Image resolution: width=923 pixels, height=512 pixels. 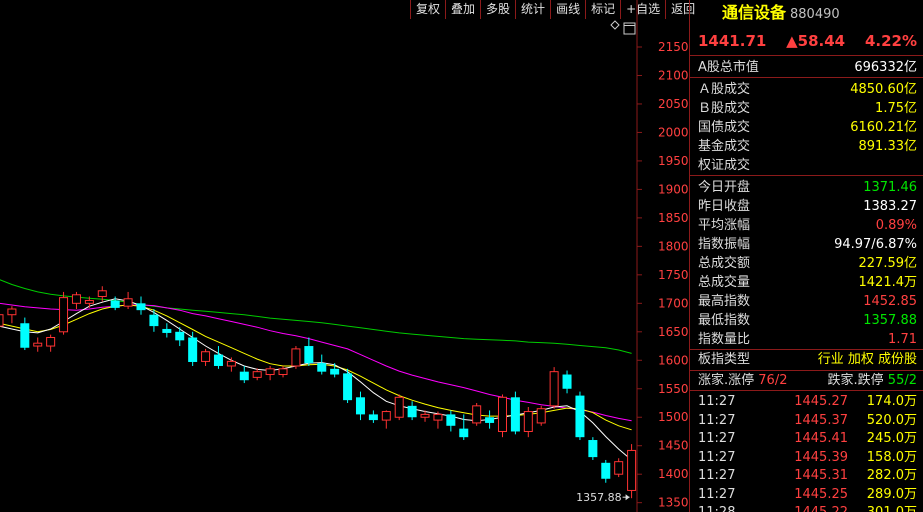 What do you see at coordinates (673, 332) in the screenshot?
I see `price-tick-label: 1650` at bounding box center [673, 332].